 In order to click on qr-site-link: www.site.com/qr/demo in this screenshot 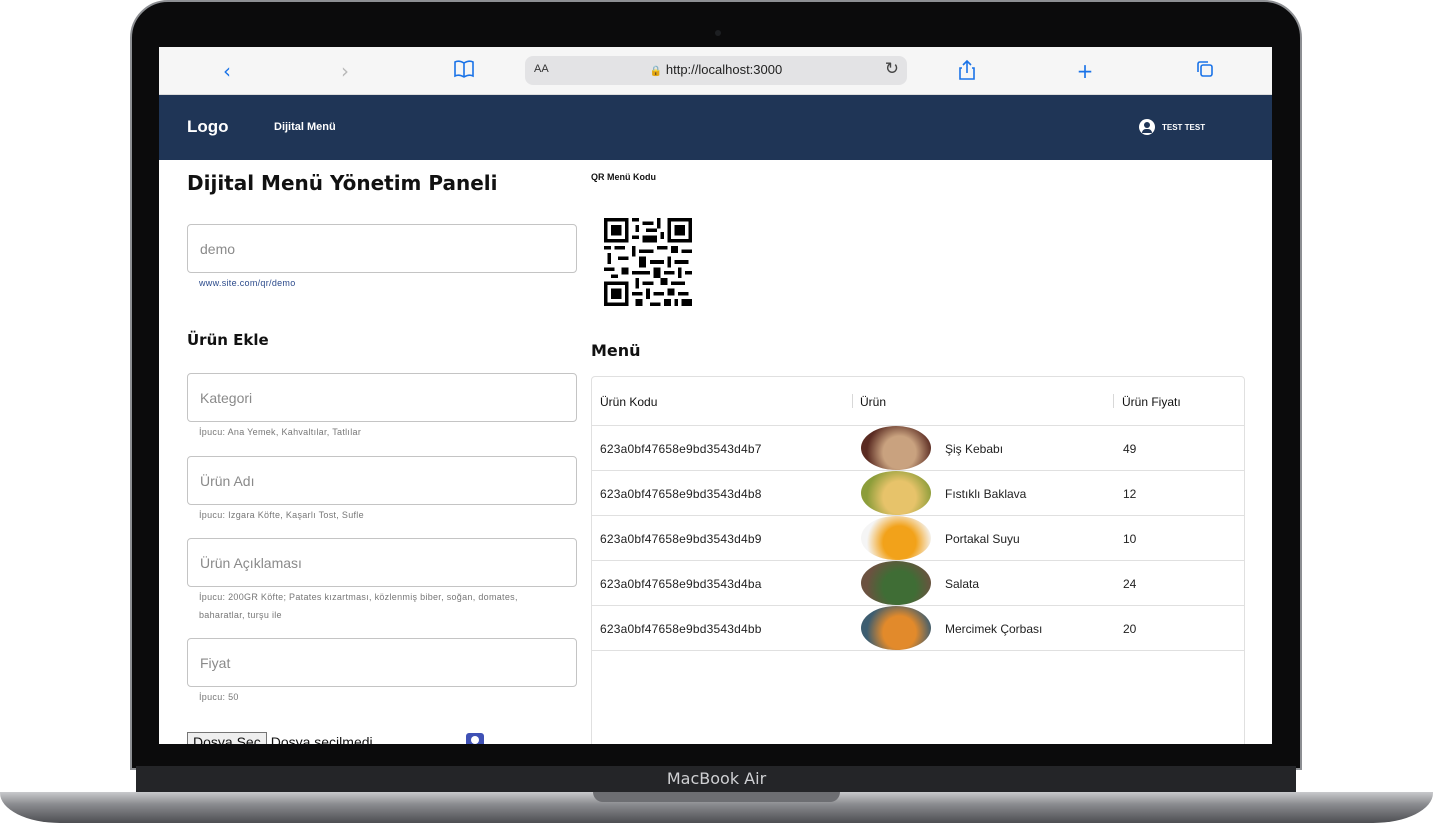, I will do `click(247, 283)`.